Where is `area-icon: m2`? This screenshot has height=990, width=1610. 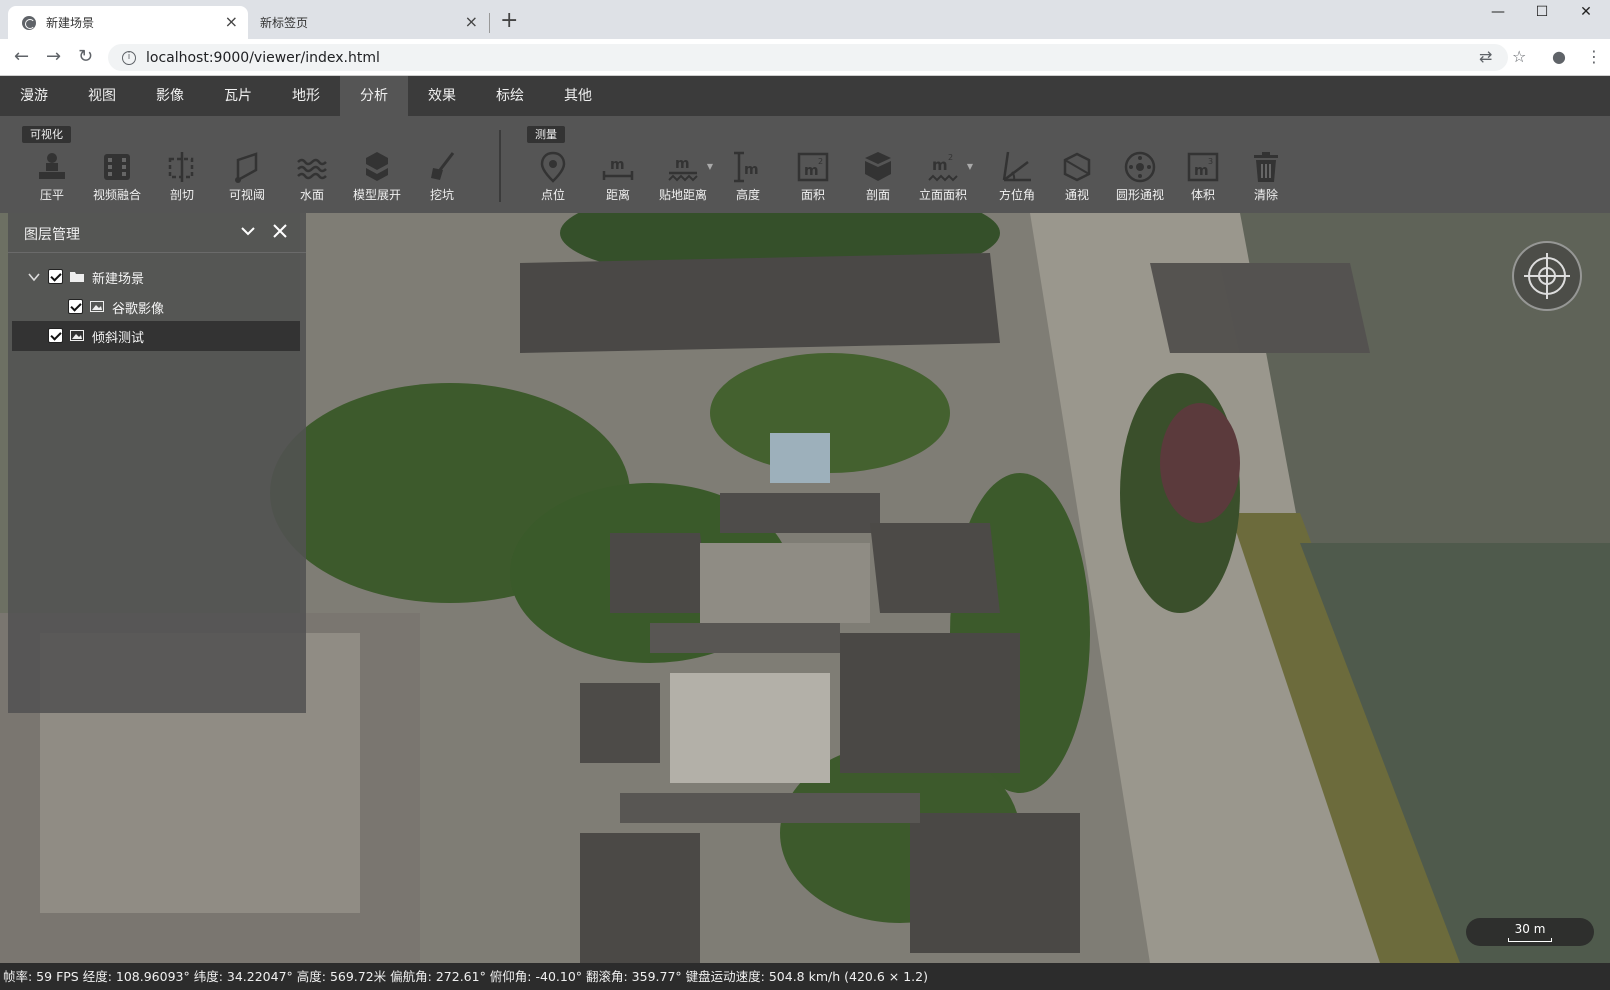 area-icon: m2 is located at coordinates (813, 167).